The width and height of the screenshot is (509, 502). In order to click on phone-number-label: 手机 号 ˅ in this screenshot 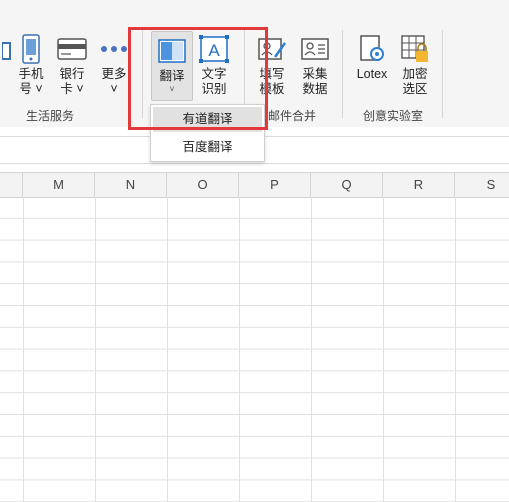, I will do `click(31, 81)`.